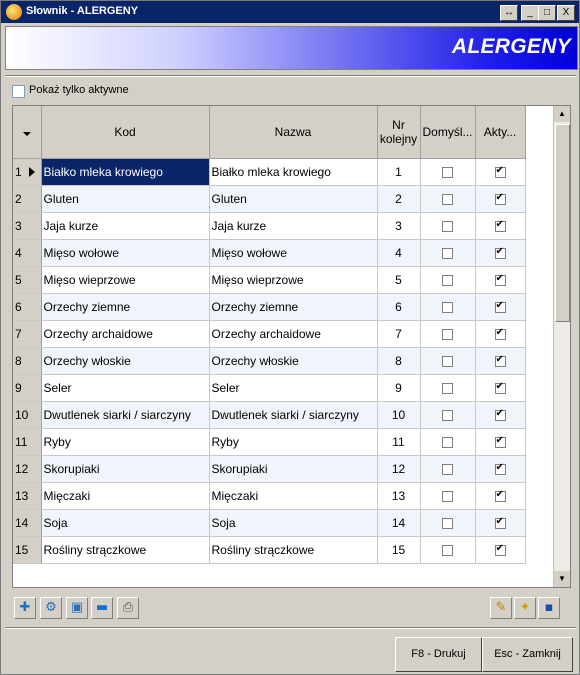 The width and height of the screenshot is (580, 675). Describe the element at coordinates (399, 172) in the screenshot. I see `cell-nr-kolejny: 1` at that location.